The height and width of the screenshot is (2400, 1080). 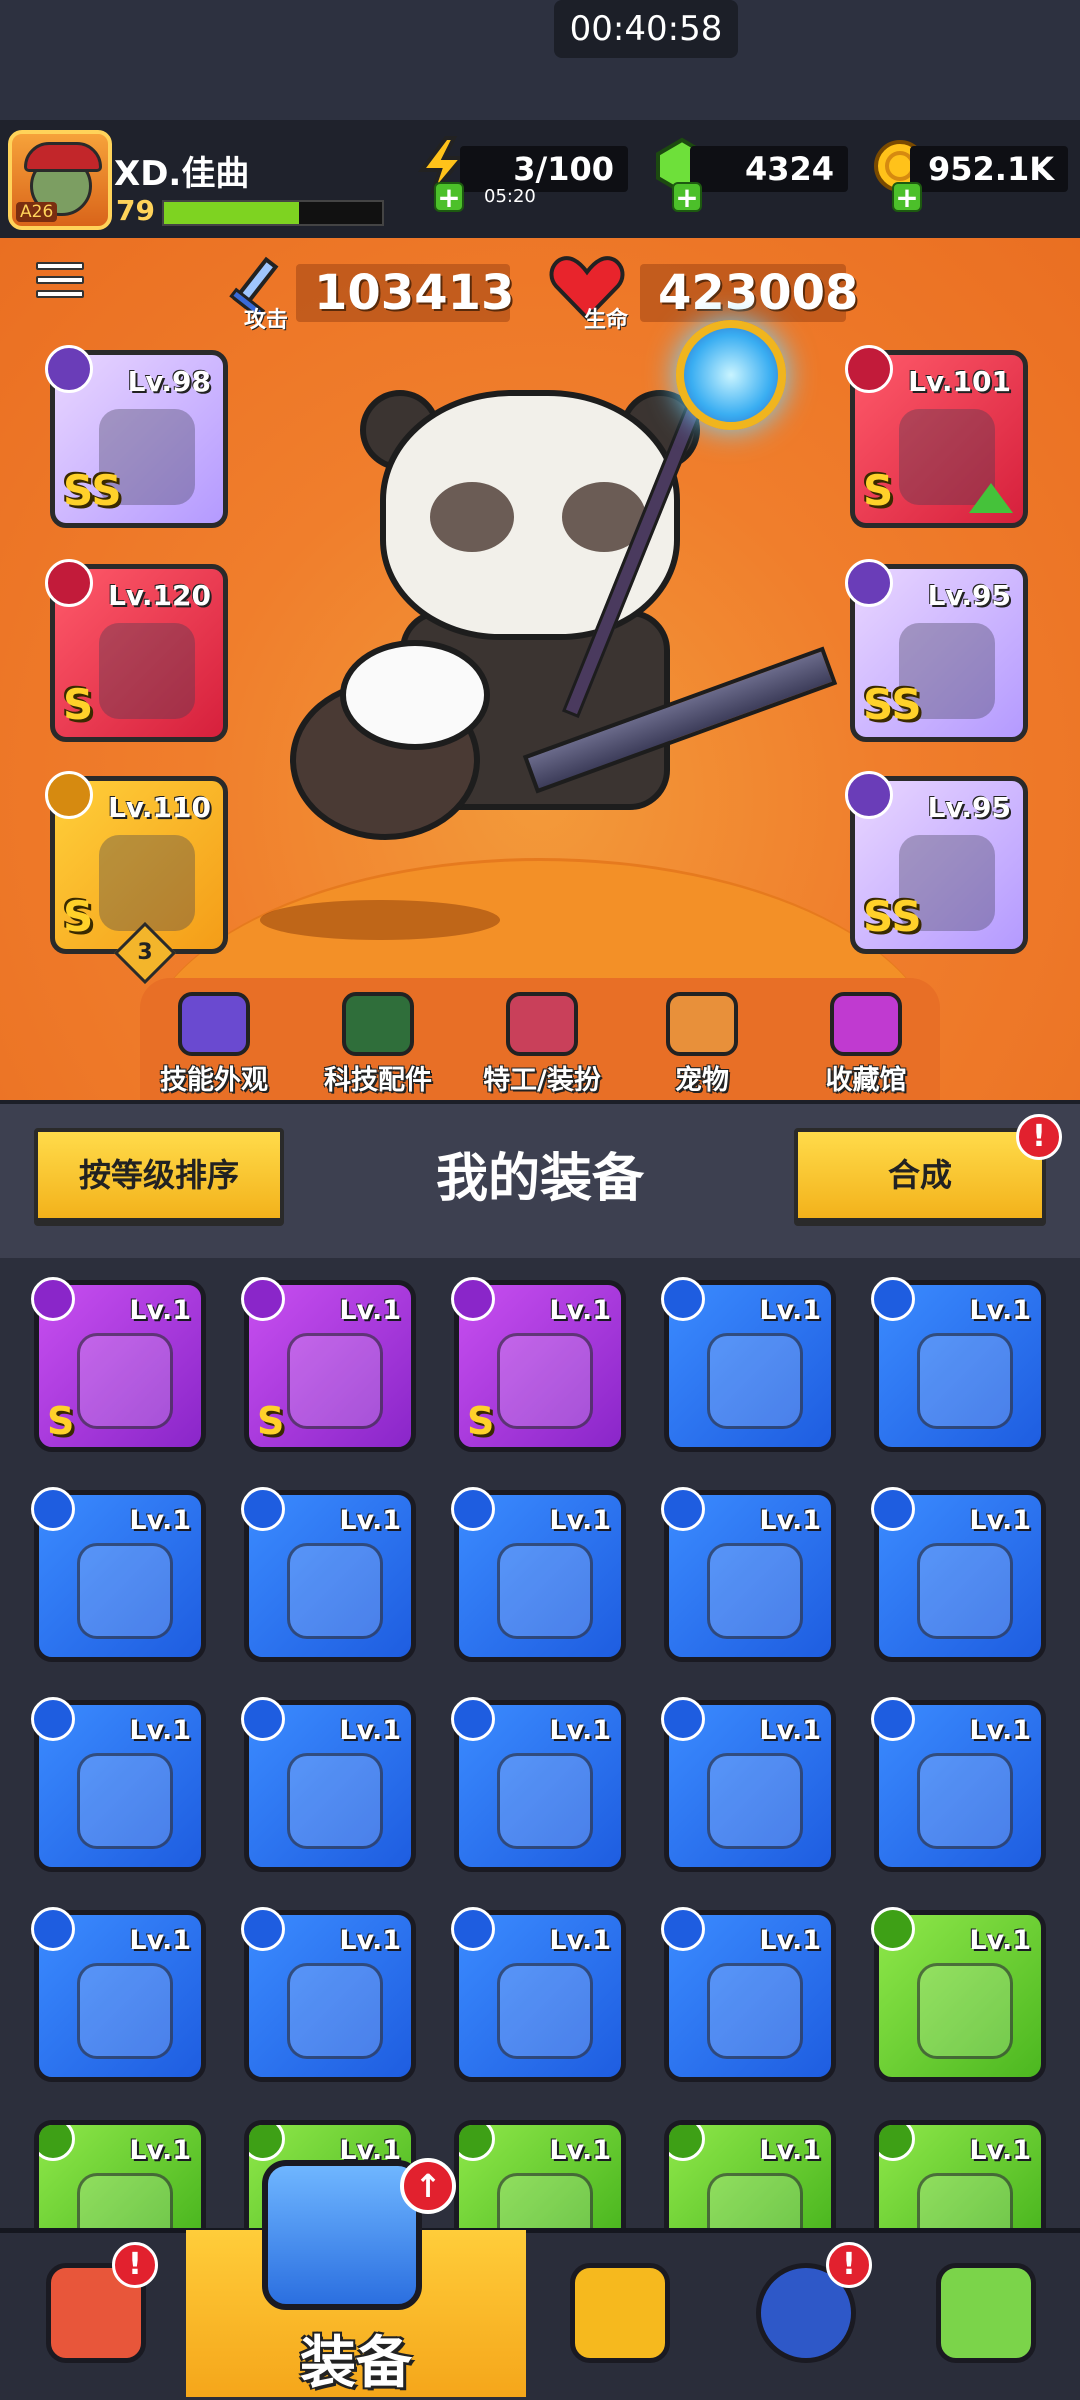 I want to click on eagle-pet, so click(x=360, y=740).